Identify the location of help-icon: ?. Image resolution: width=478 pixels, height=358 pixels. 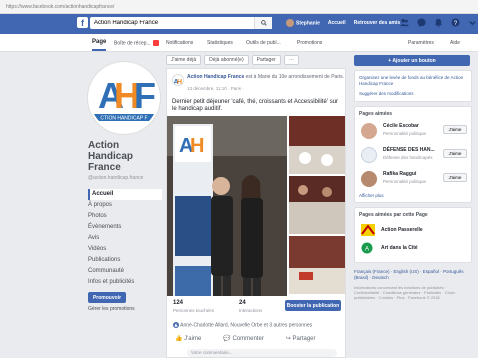
(455, 22).